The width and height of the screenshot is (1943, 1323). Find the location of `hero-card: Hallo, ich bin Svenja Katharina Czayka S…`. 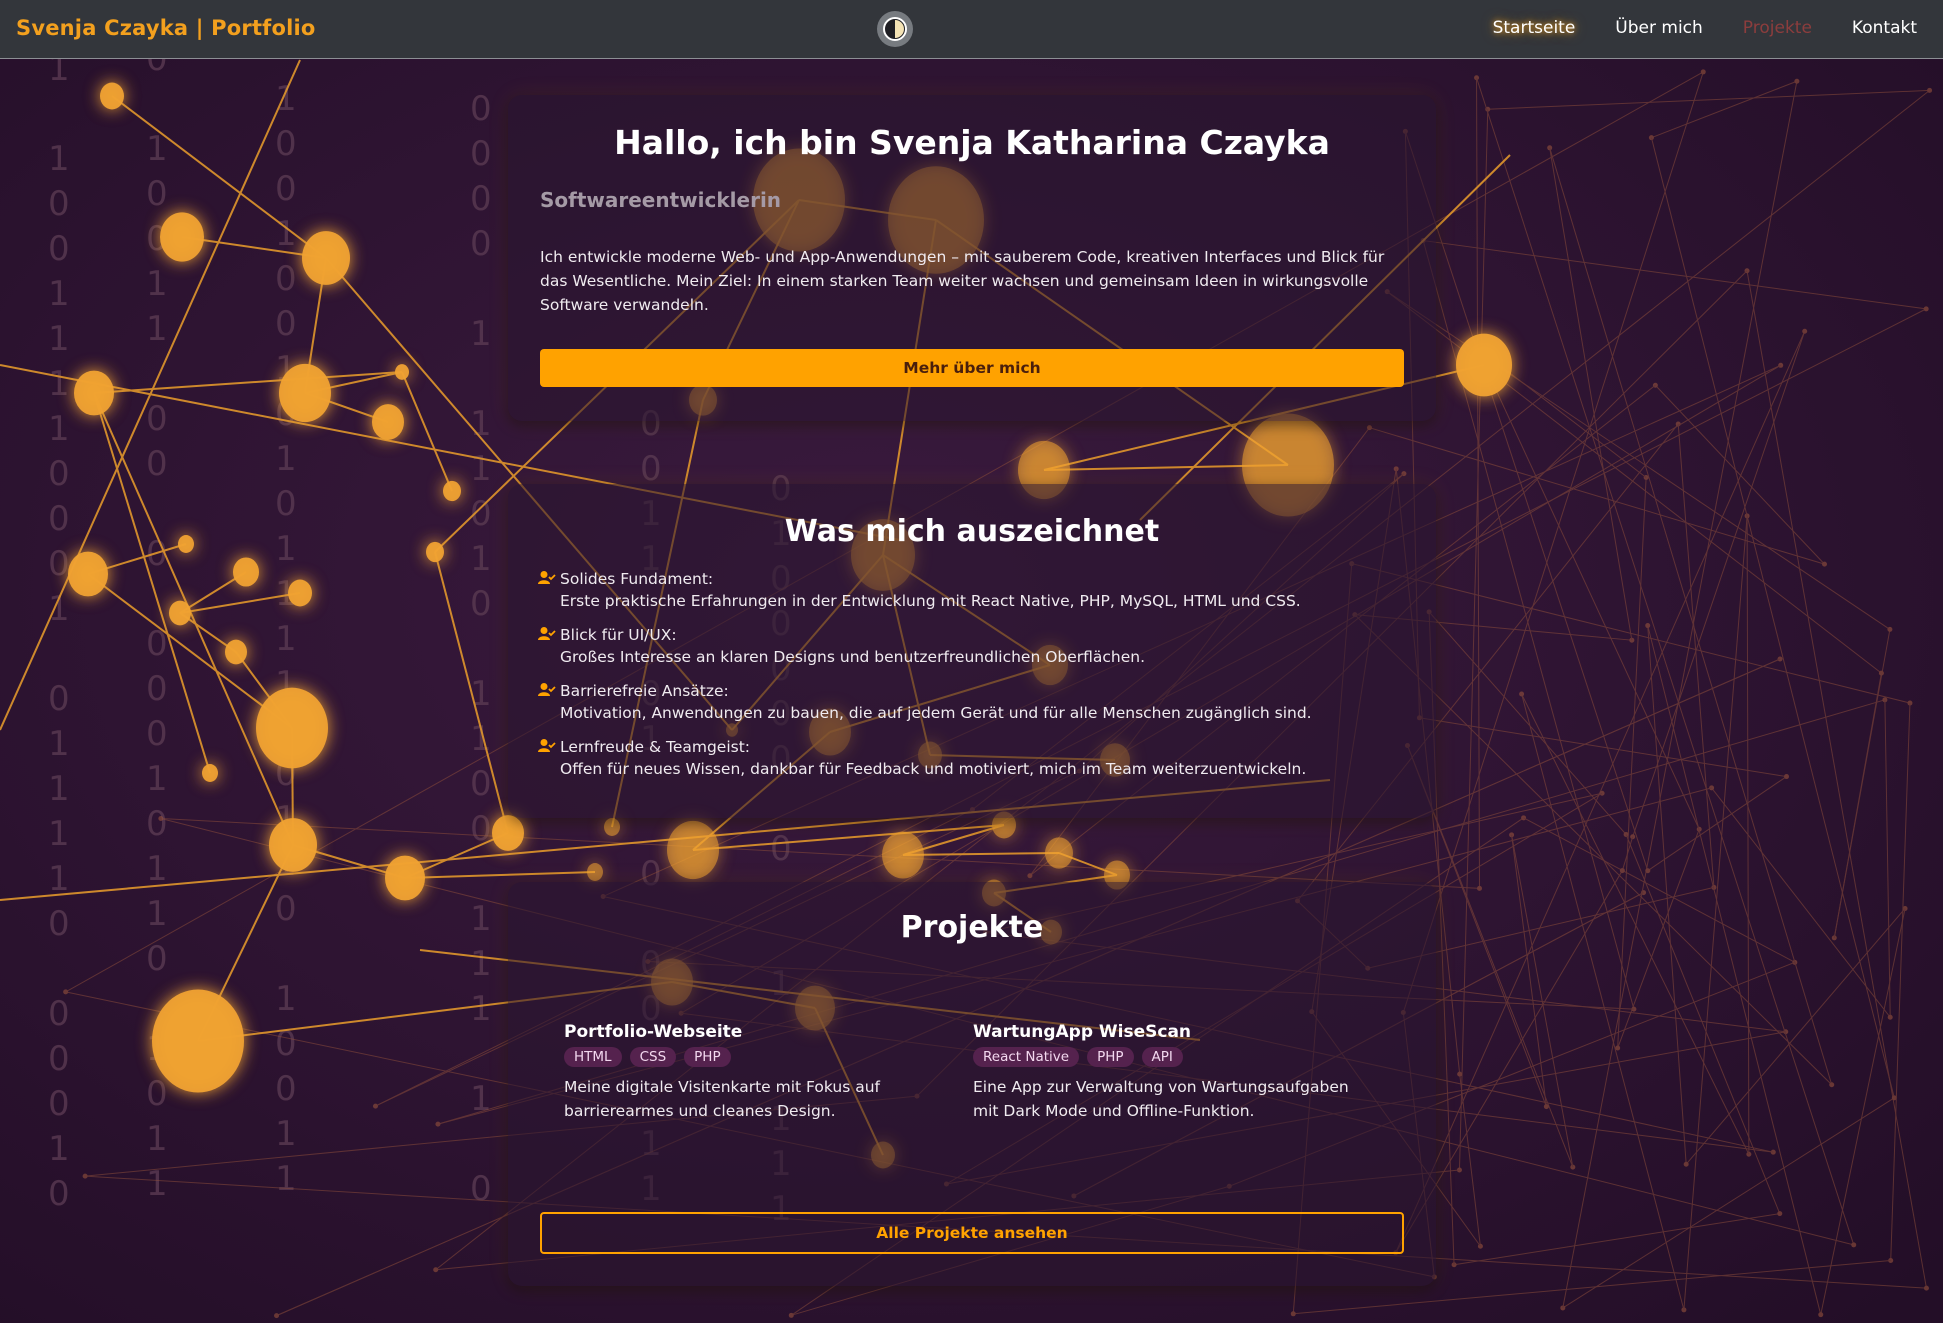

hero-card: Hallo, ich bin Svenja Katharina Czayka S… is located at coordinates (972, 258).